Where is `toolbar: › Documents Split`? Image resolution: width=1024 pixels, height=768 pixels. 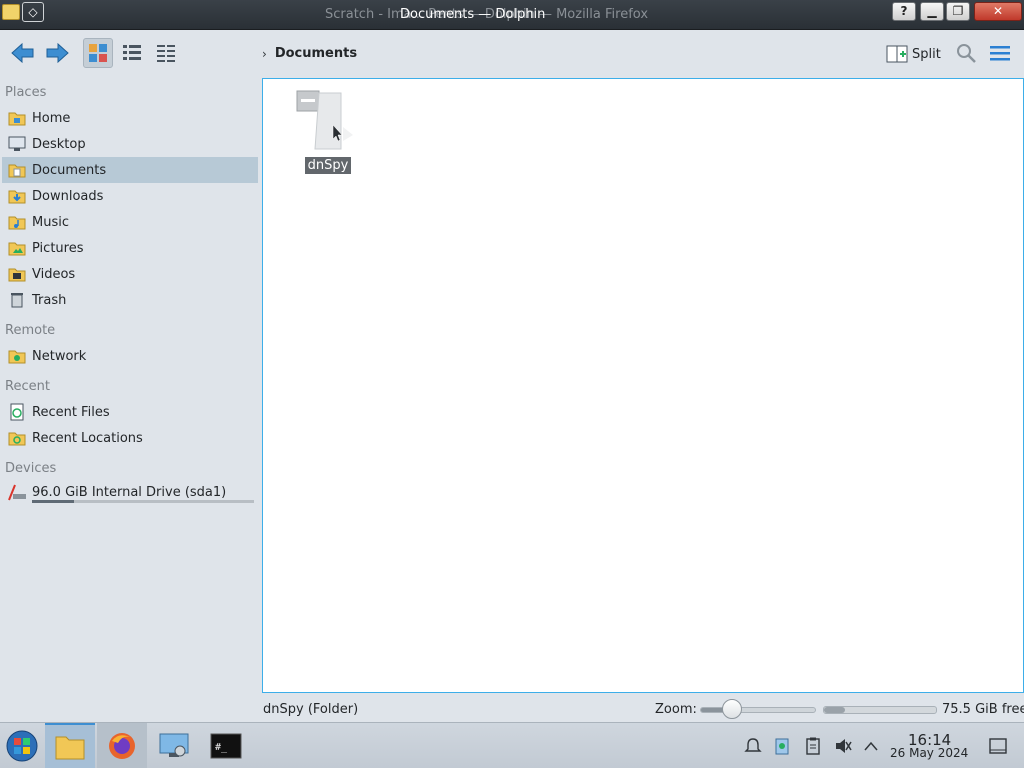 toolbar: › Documents Split is located at coordinates (512, 54).